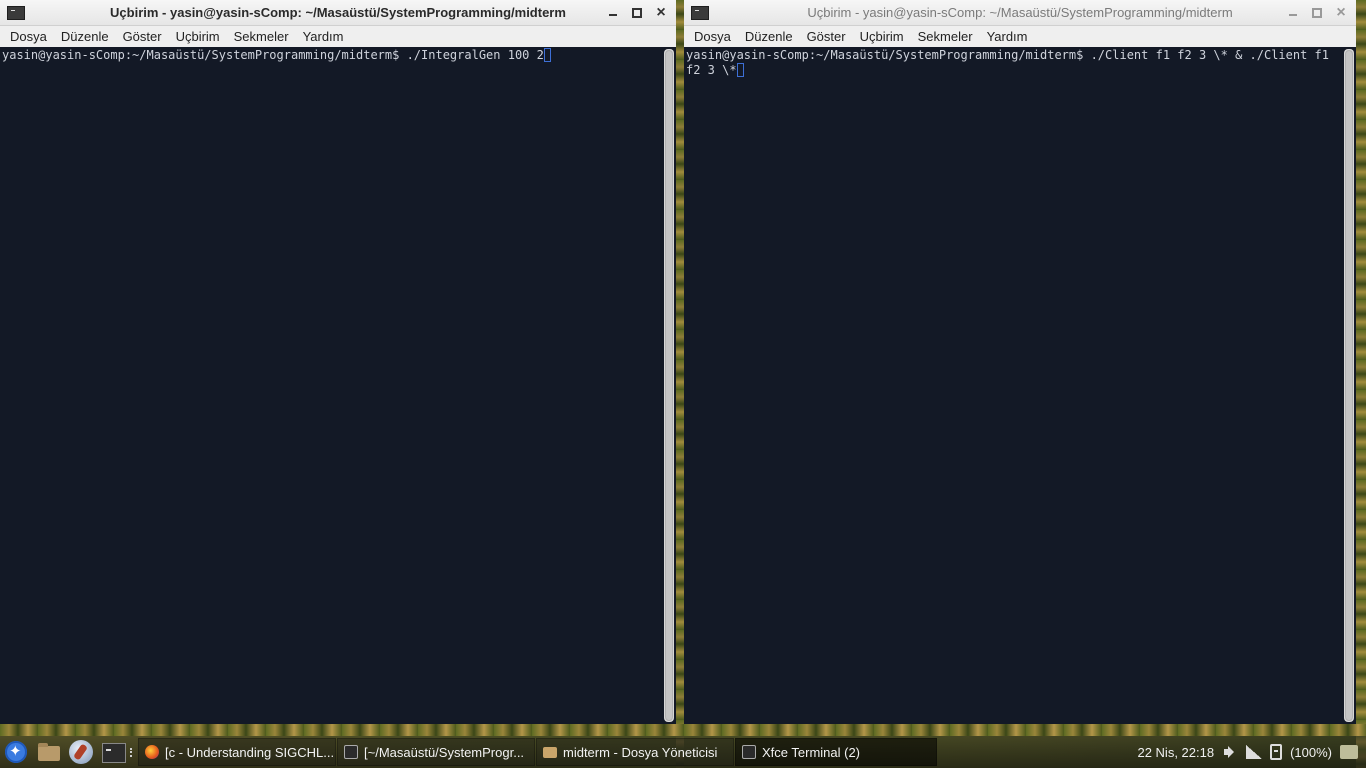  Describe the element at coordinates (1276, 752) in the screenshot. I see `clipboard-icon` at that location.